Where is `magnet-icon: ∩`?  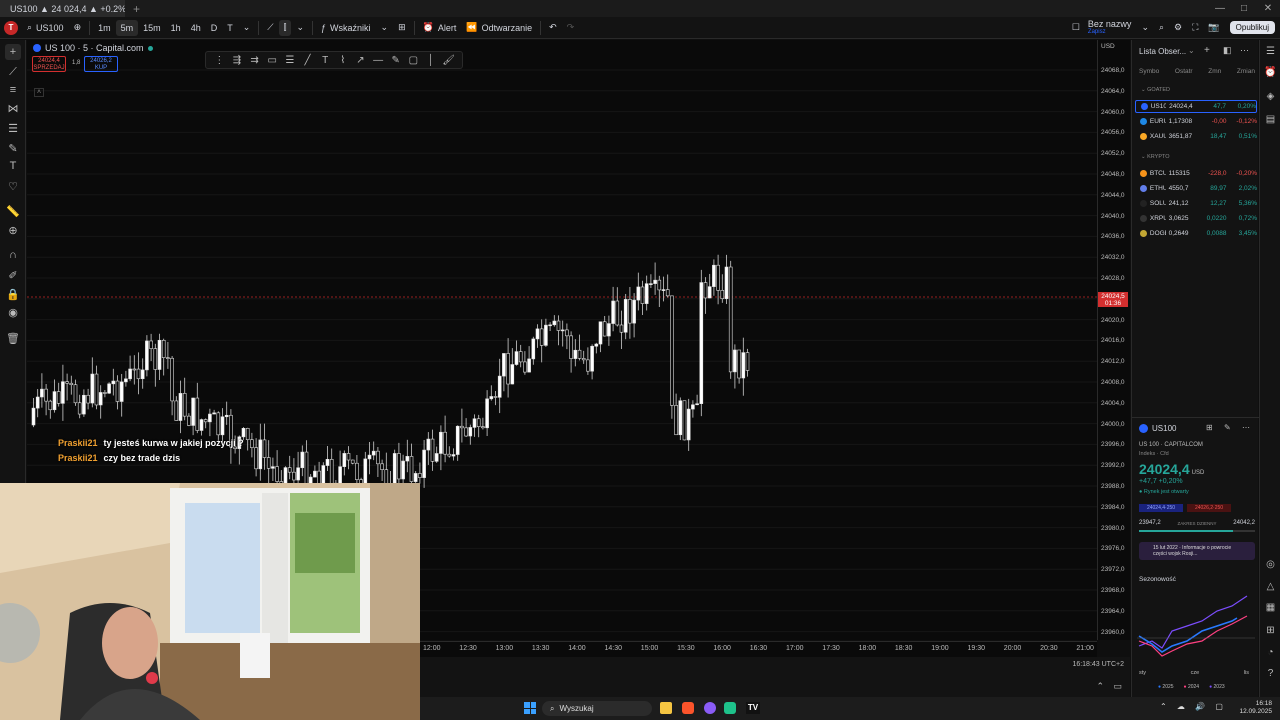 magnet-icon: ∩ is located at coordinates (13, 255).